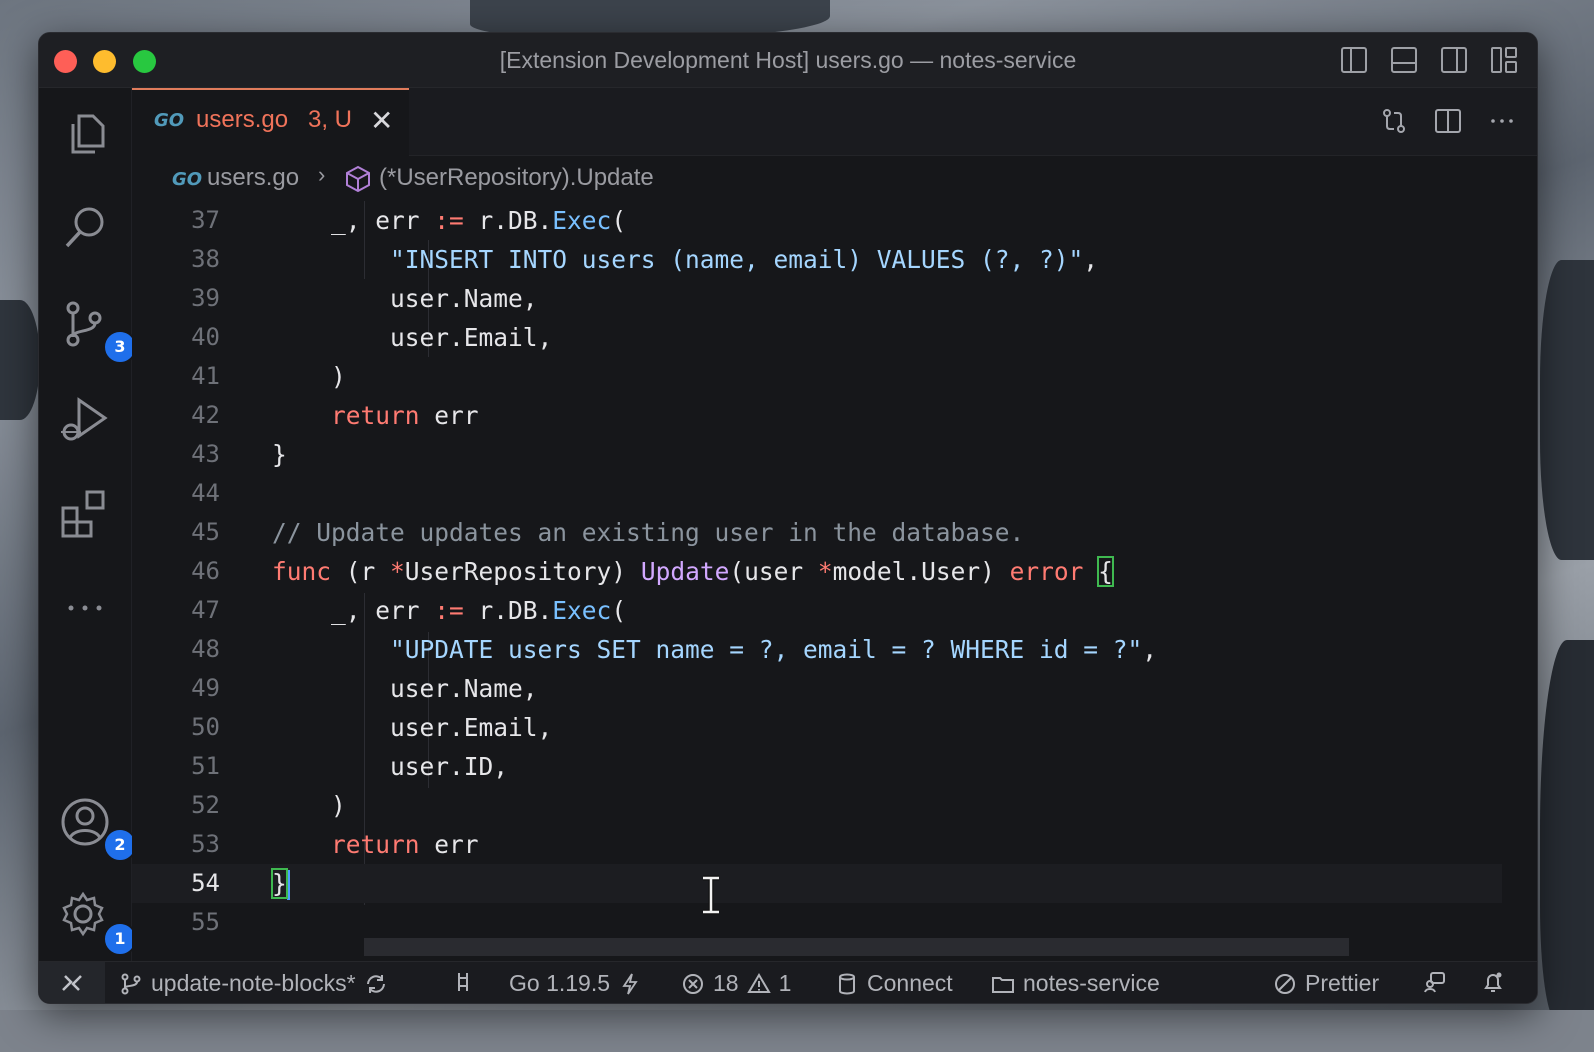  Describe the element at coordinates (280, 883) in the screenshot. I see `code-text: }` at that location.